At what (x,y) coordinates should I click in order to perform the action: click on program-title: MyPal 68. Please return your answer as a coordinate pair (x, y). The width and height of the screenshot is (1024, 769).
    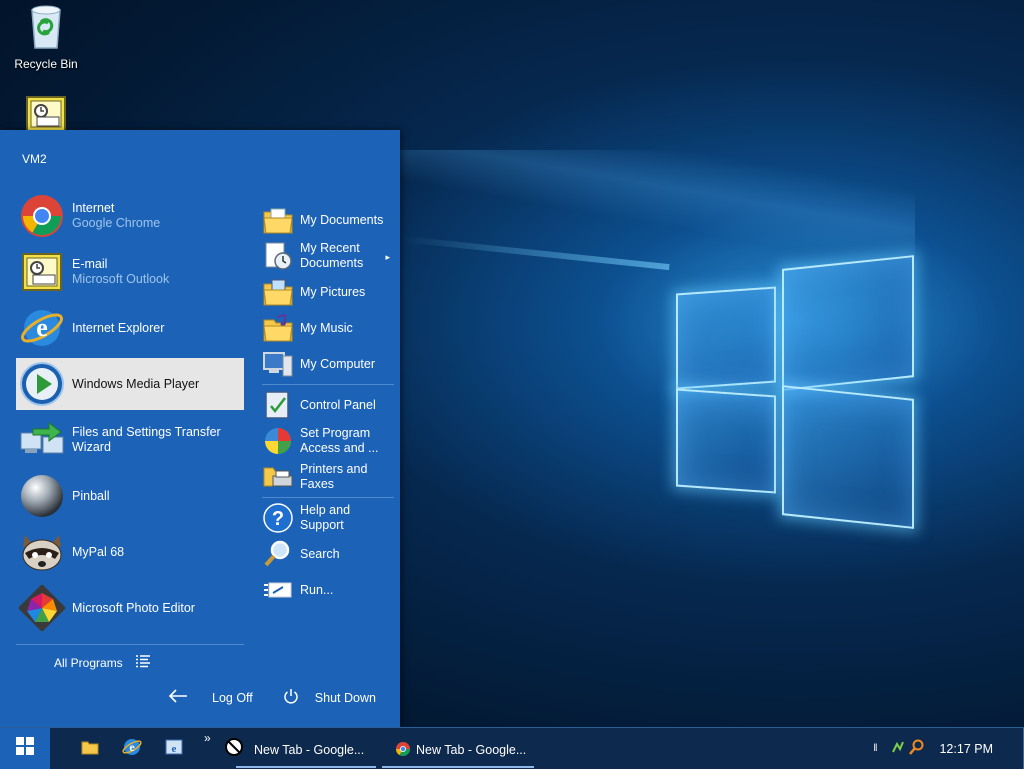
    Looking at the image, I should click on (98, 551).